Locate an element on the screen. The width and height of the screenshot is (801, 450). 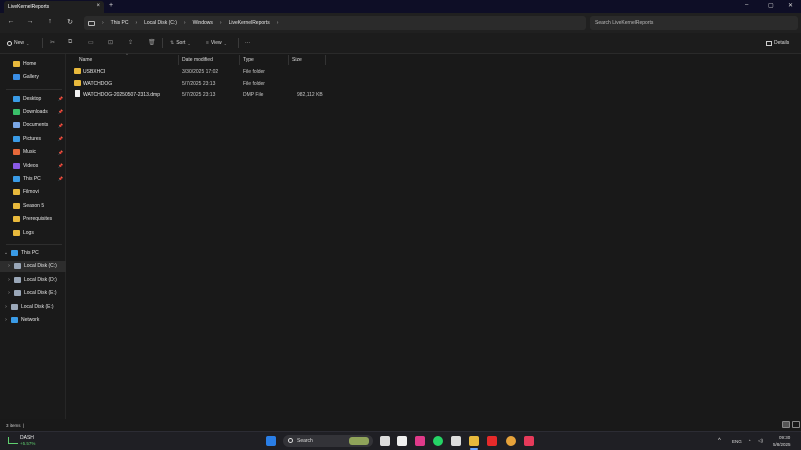
start-icon is located at coordinates (271, 441).